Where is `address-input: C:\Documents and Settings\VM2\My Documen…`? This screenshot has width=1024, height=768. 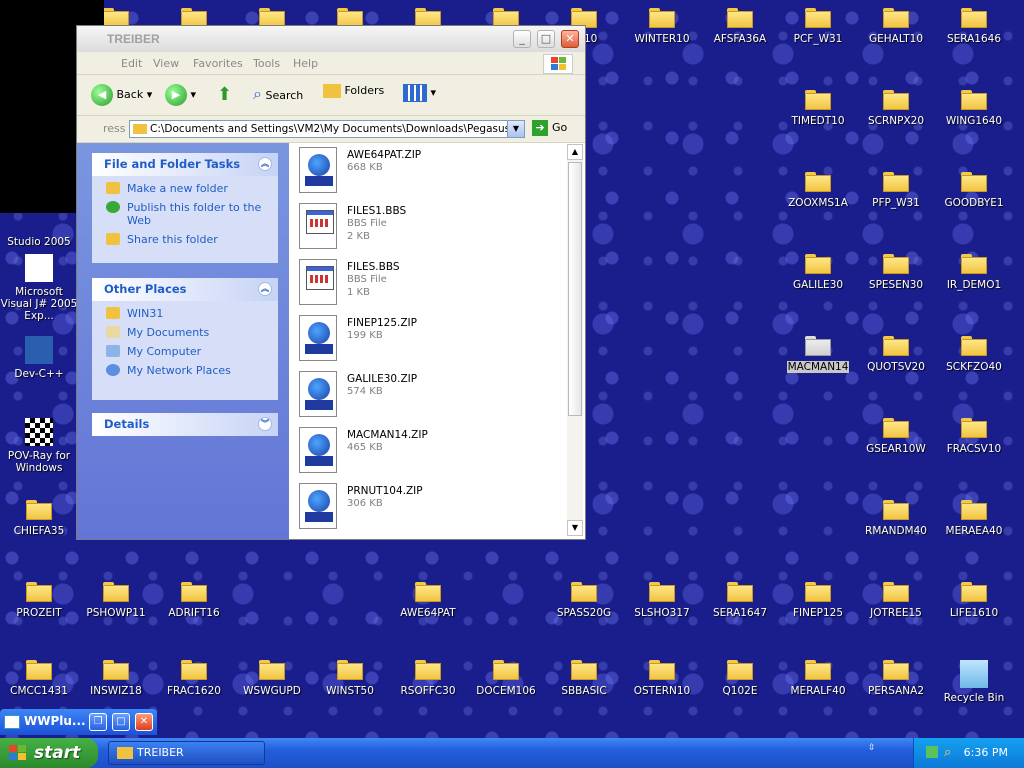 address-input: C:\Documents and Settings\VM2\My Documen… is located at coordinates (327, 129).